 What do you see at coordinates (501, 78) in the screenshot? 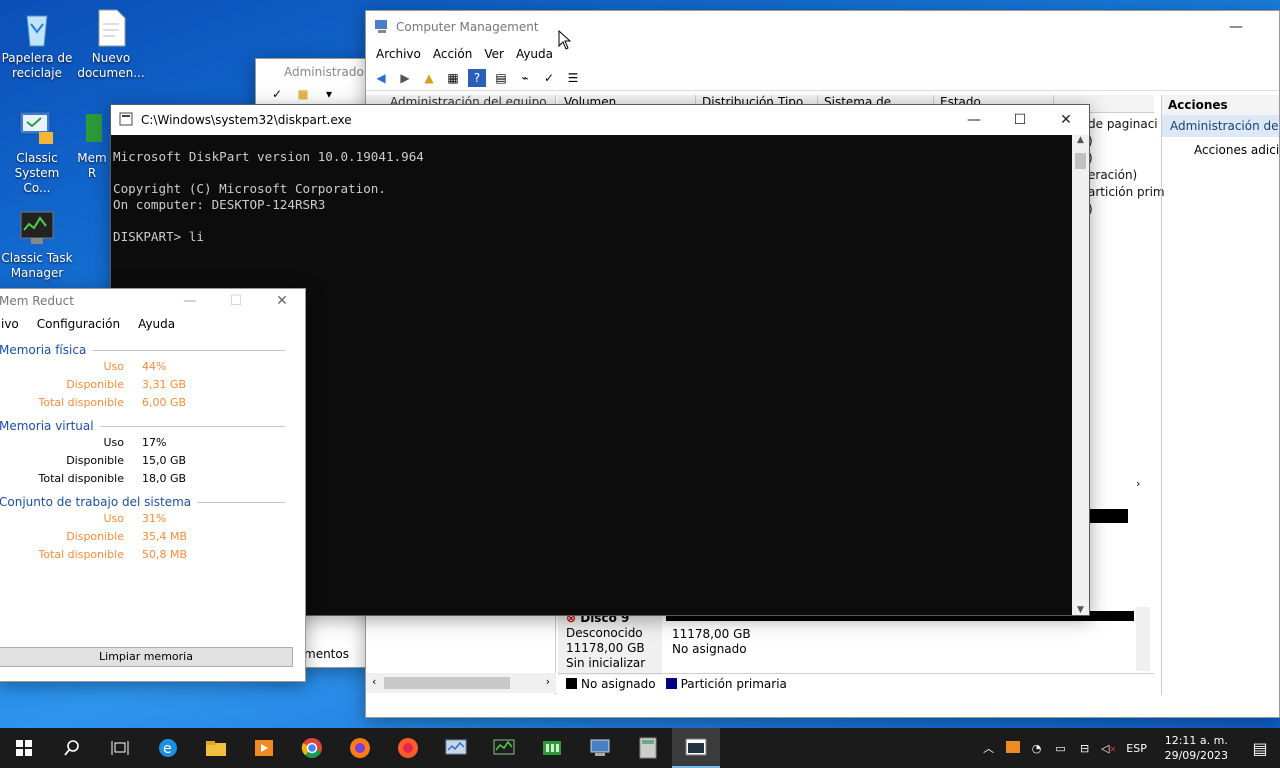
I see `properties-icon: ▤` at bounding box center [501, 78].